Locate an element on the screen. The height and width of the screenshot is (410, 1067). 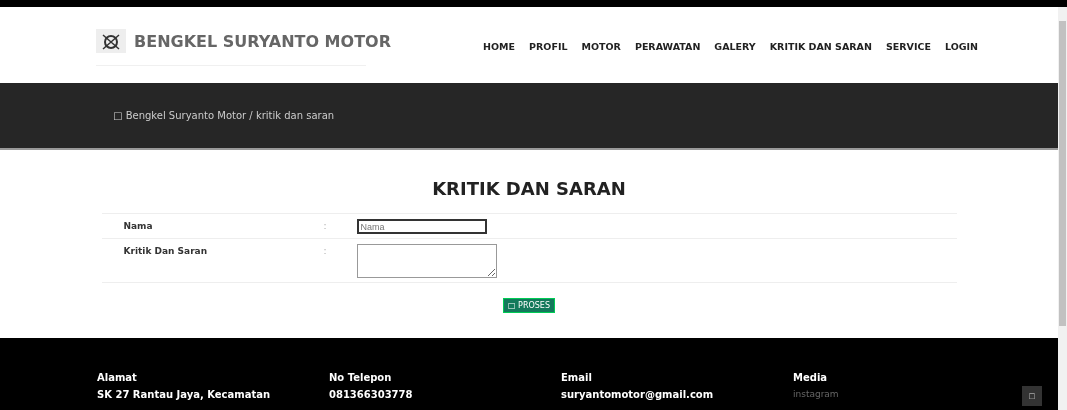
nav-link: PROFIL is located at coordinates (548, 46).